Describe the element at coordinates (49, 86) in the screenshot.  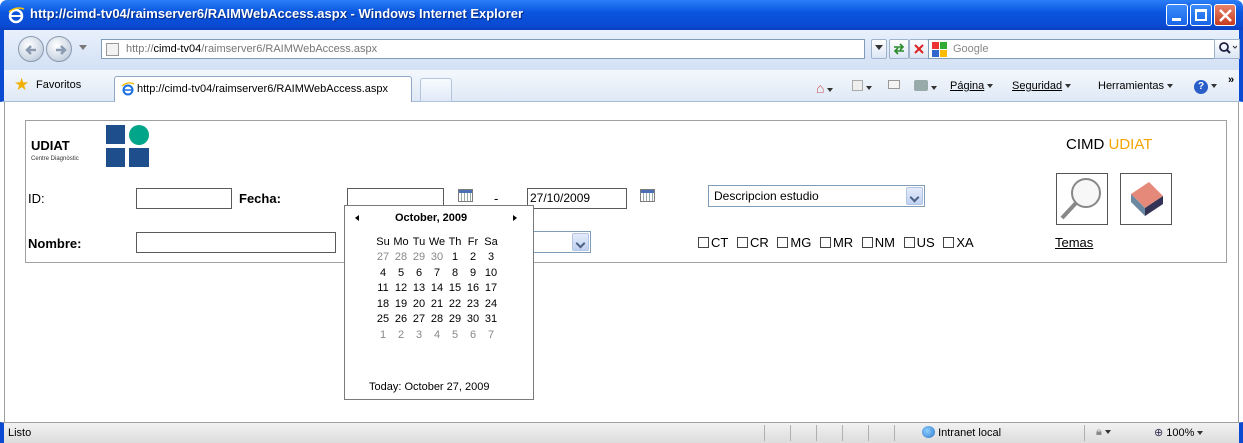
I see `favorites-button: ★ Favoritos` at that location.